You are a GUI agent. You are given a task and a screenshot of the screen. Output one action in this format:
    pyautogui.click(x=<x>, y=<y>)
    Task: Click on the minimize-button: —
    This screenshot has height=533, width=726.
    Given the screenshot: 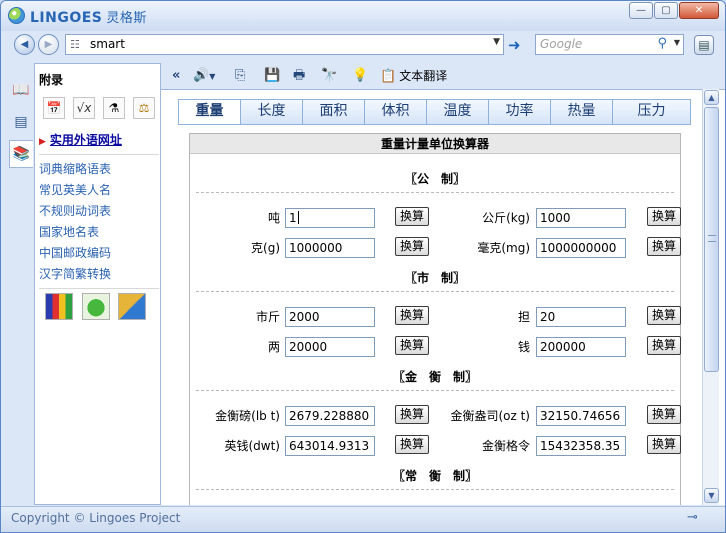 What is the action you would take?
    pyautogui.click(x=641, y=10)
    